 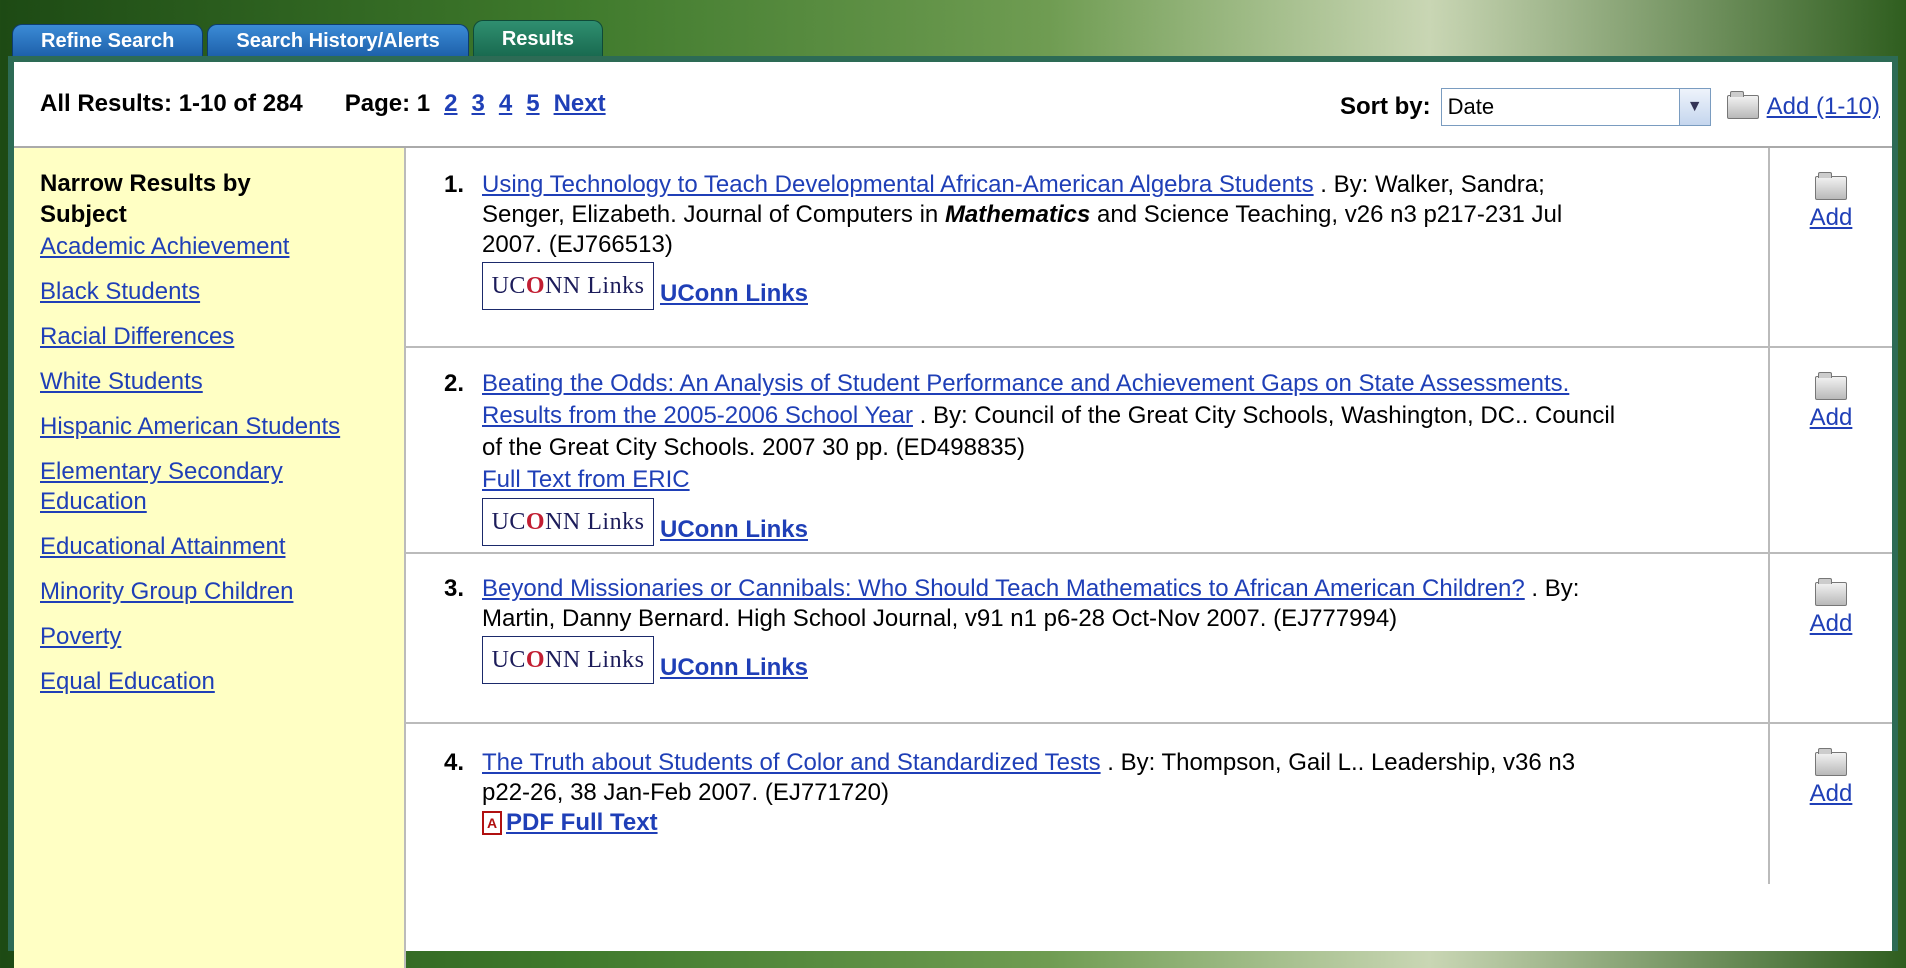 I want to click on subject-link-equal-education: Equal Education, so click(x=200, y=682).